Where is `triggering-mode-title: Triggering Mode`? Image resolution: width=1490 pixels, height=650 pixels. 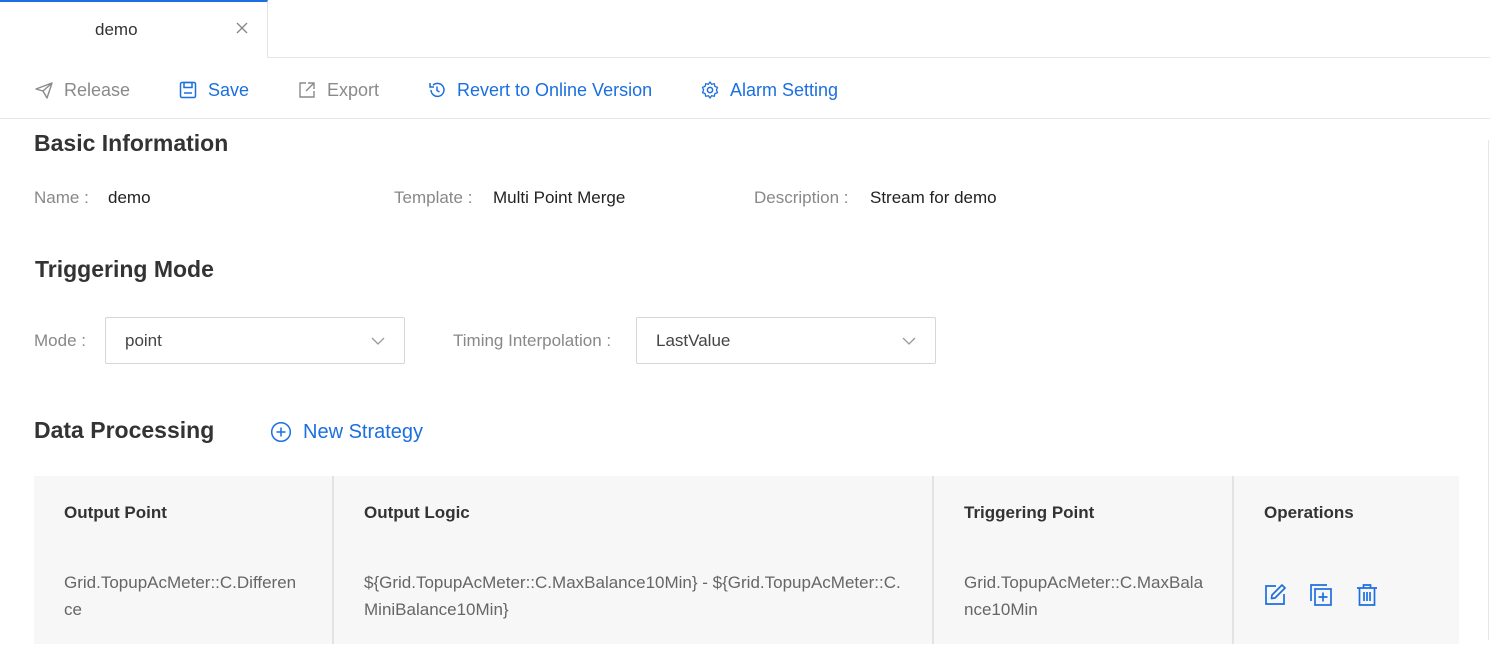
triggering-mode-title: Triggering Mode is located at coordinates (124, 269).